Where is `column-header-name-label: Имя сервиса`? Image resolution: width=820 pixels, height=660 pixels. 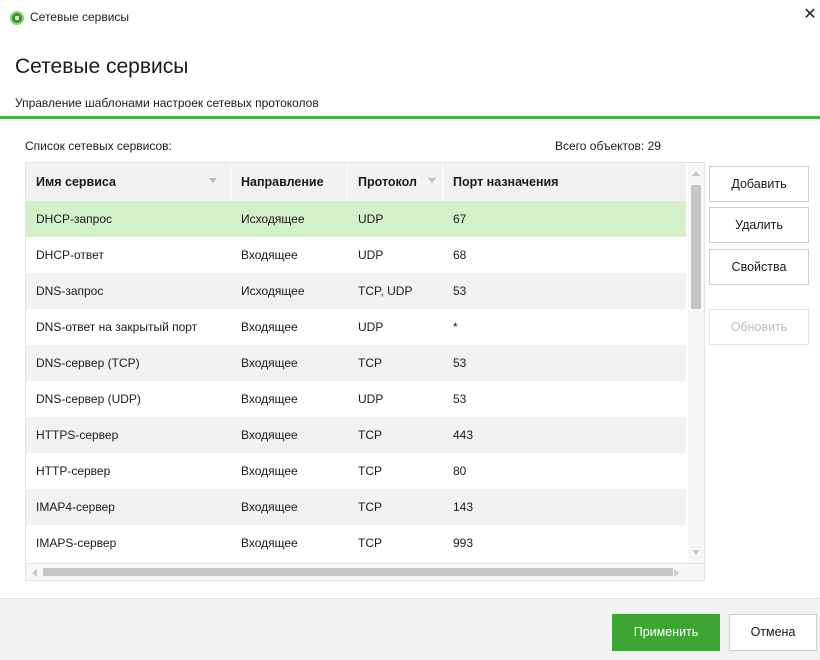 column-header-name-label: Имя сервиса is located at coordinates (76, 182).